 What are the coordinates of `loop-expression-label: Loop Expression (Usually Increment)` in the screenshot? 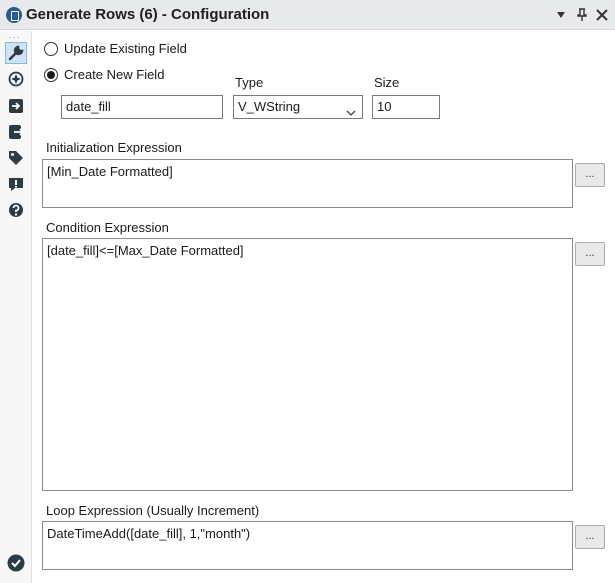 It's located at (153, 510).